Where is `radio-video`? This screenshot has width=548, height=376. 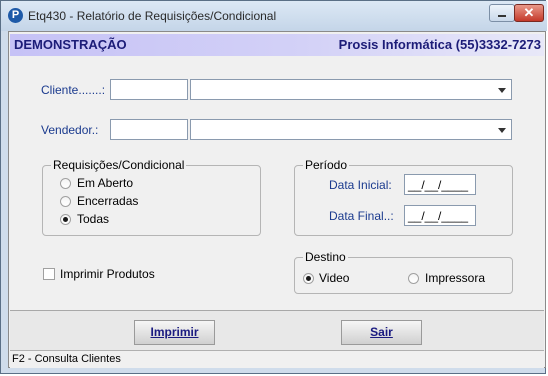
radio-video is located at coordinates (308, 278).